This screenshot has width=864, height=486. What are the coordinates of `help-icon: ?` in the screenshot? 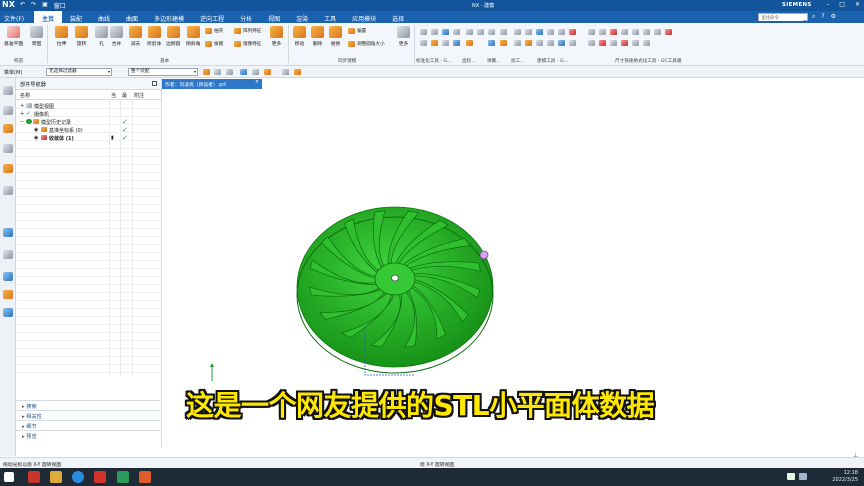 It's located at (822, 17).